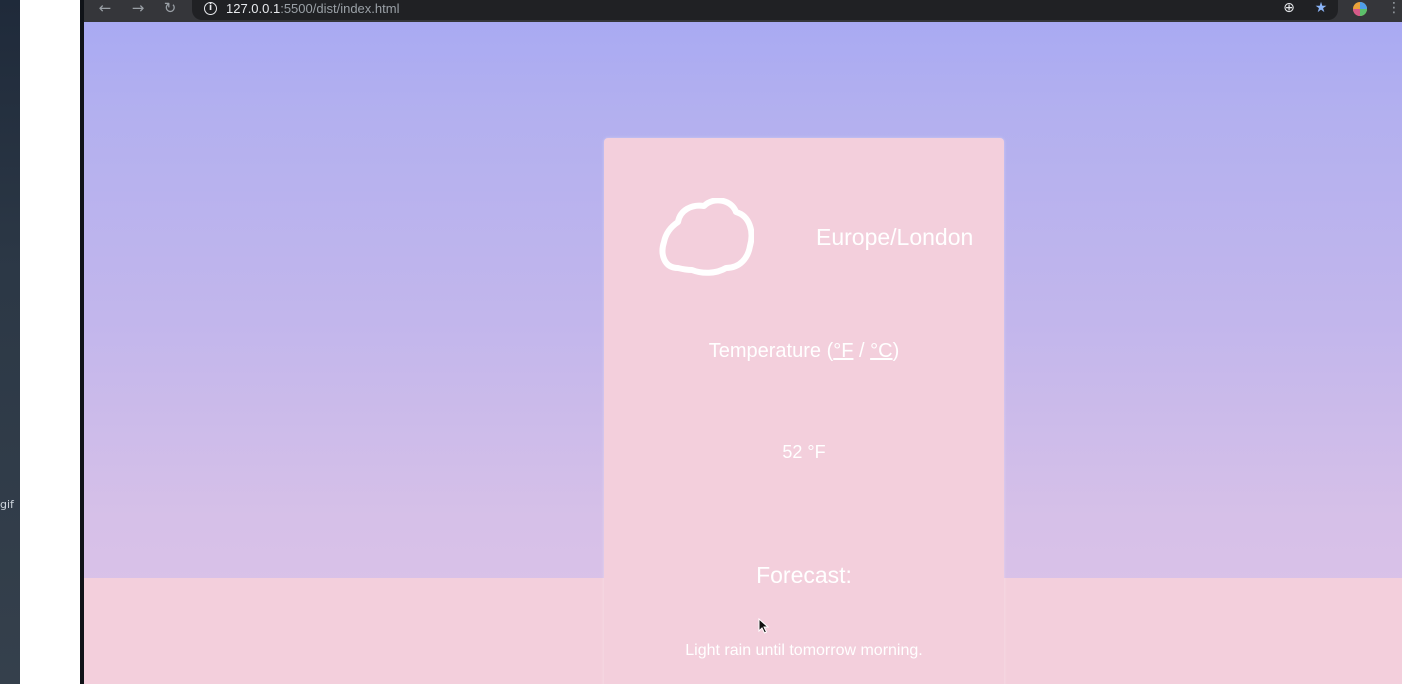 The height and width of the screenshot is (684, 1402). Describe the element at coordinates (1360, 9) in the screenshot. I see `color-wheel-icon` at that location.